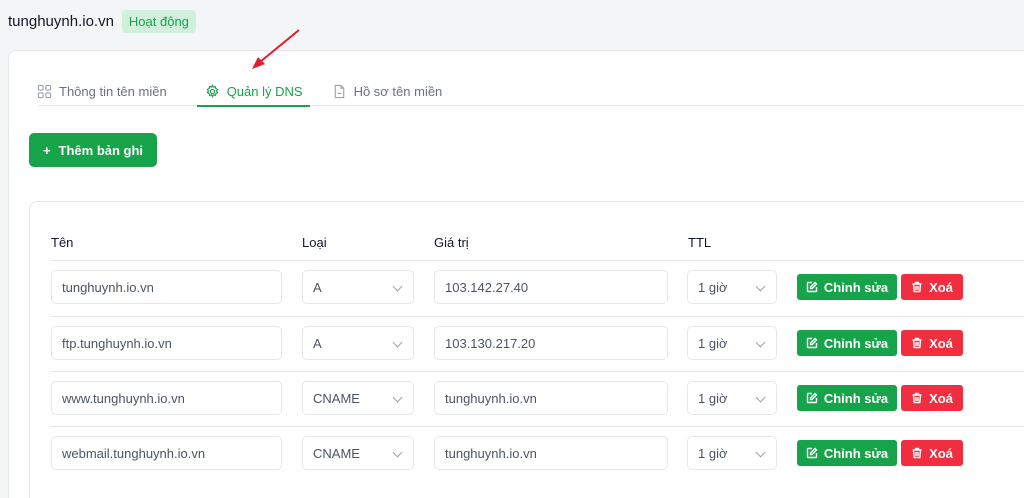 This screenshot has width=1024, height=498. I want to click on header: tunghuynh.io.vn Hoạt động, so click(102, 21).